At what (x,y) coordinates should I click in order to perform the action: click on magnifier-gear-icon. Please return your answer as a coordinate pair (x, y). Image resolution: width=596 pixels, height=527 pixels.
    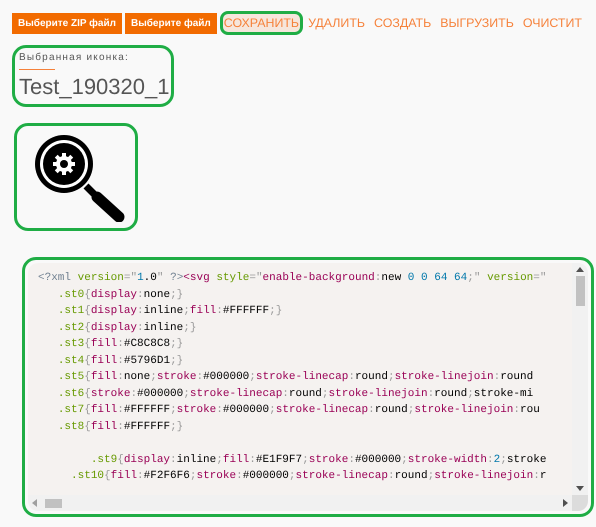
    Looking at the image, I should click on (80, 178).